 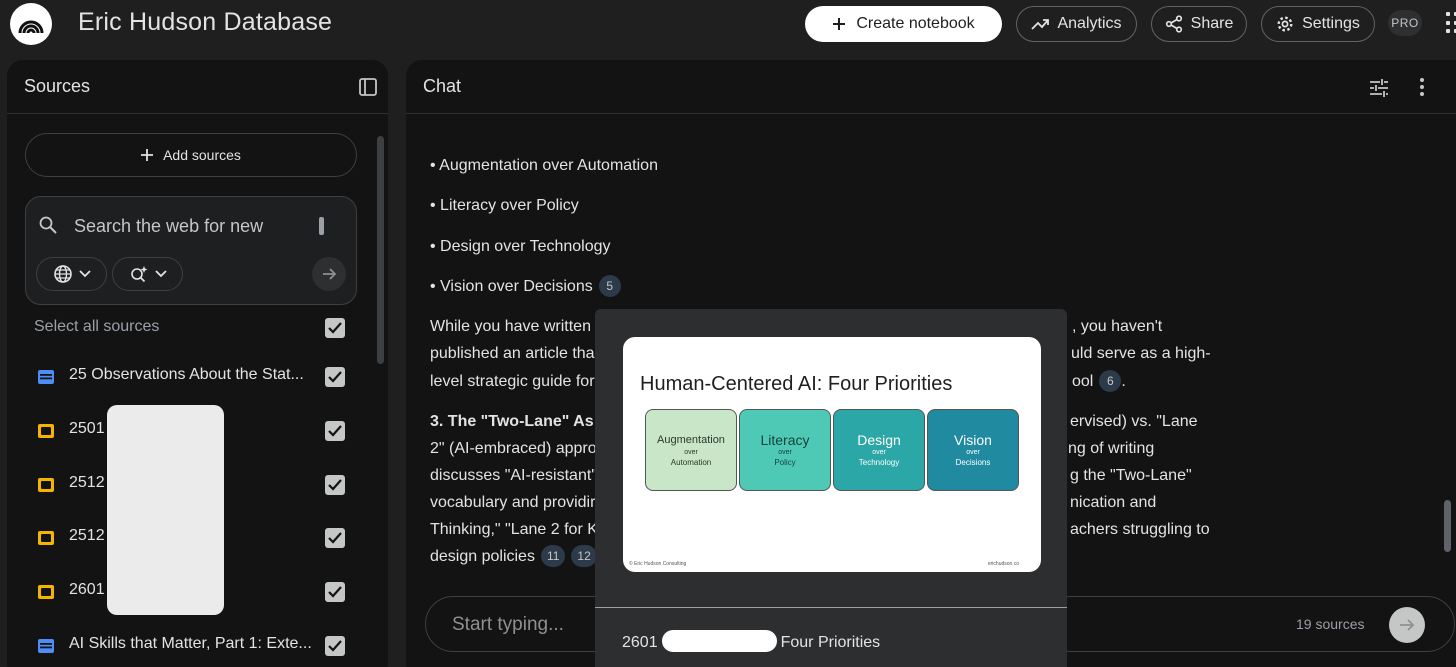 What do you see at coordinates (903, 24) in the screenshot?
I see `create-notebook-button: Create notebook` at bounding box center [903, 24].